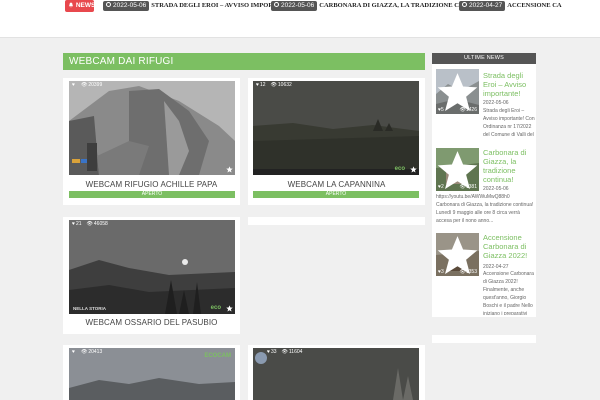 The image size is (600, 400). What do you see at coordinates (336, 184) in the screenshot?
I see `webcam-title: WEBCAM LA CAPANNINA` at bounding box center [336, 184].